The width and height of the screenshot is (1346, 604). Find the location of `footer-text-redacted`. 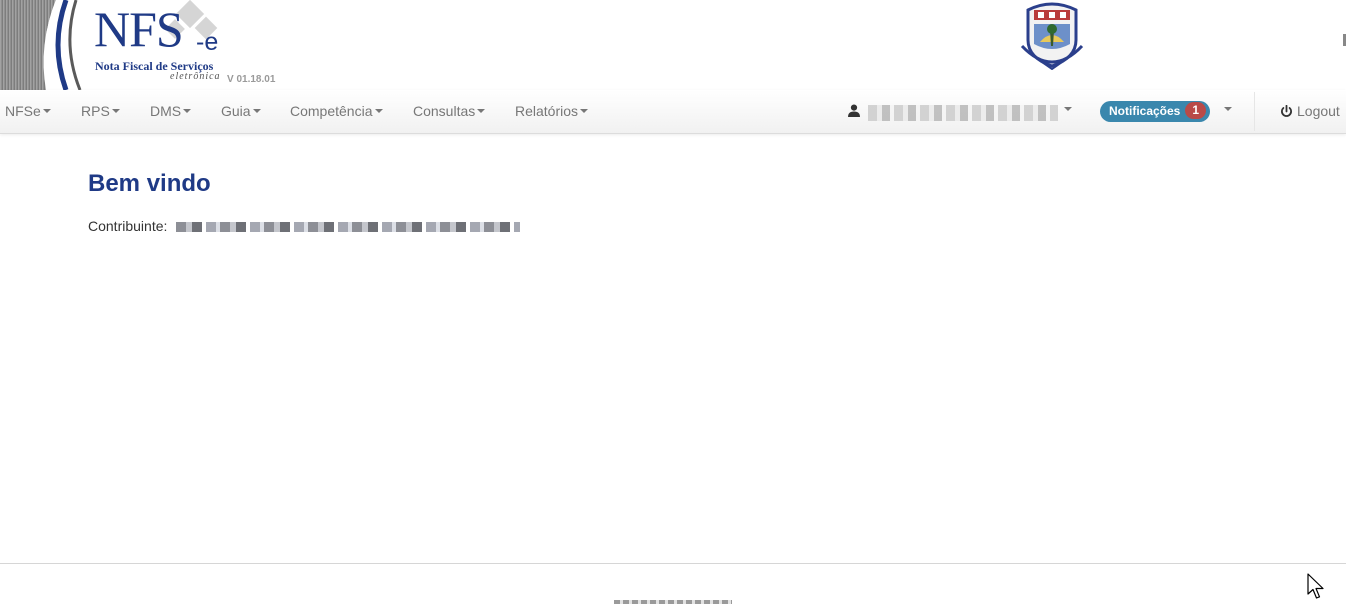

footer-text-redacted is located at coordinates (673, 602).